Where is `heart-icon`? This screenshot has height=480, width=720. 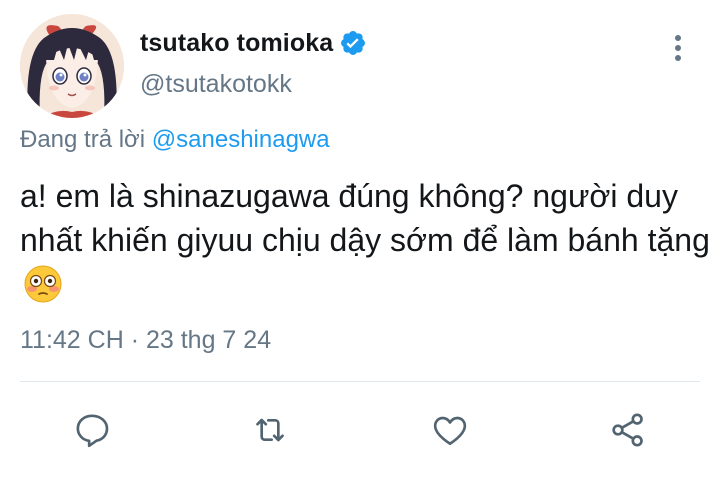
heart-icon is located at coordinates (450, 430).